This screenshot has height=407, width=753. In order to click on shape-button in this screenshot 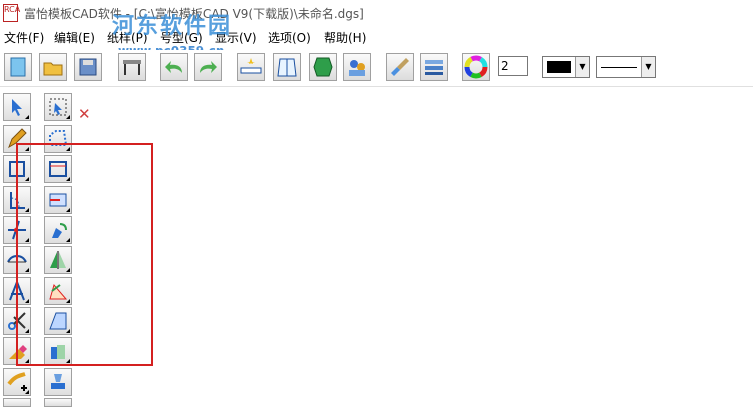, I will do `click(323, 67)`.